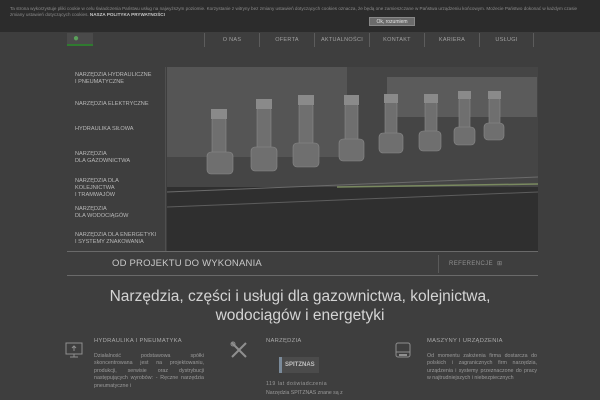 The width and height of the screenshot is (600, 400). What do you see at coordinates (286, 40) in the screenshot?
I see `nav-item-oferta: OFERTA` at bounding box center [286, 40].